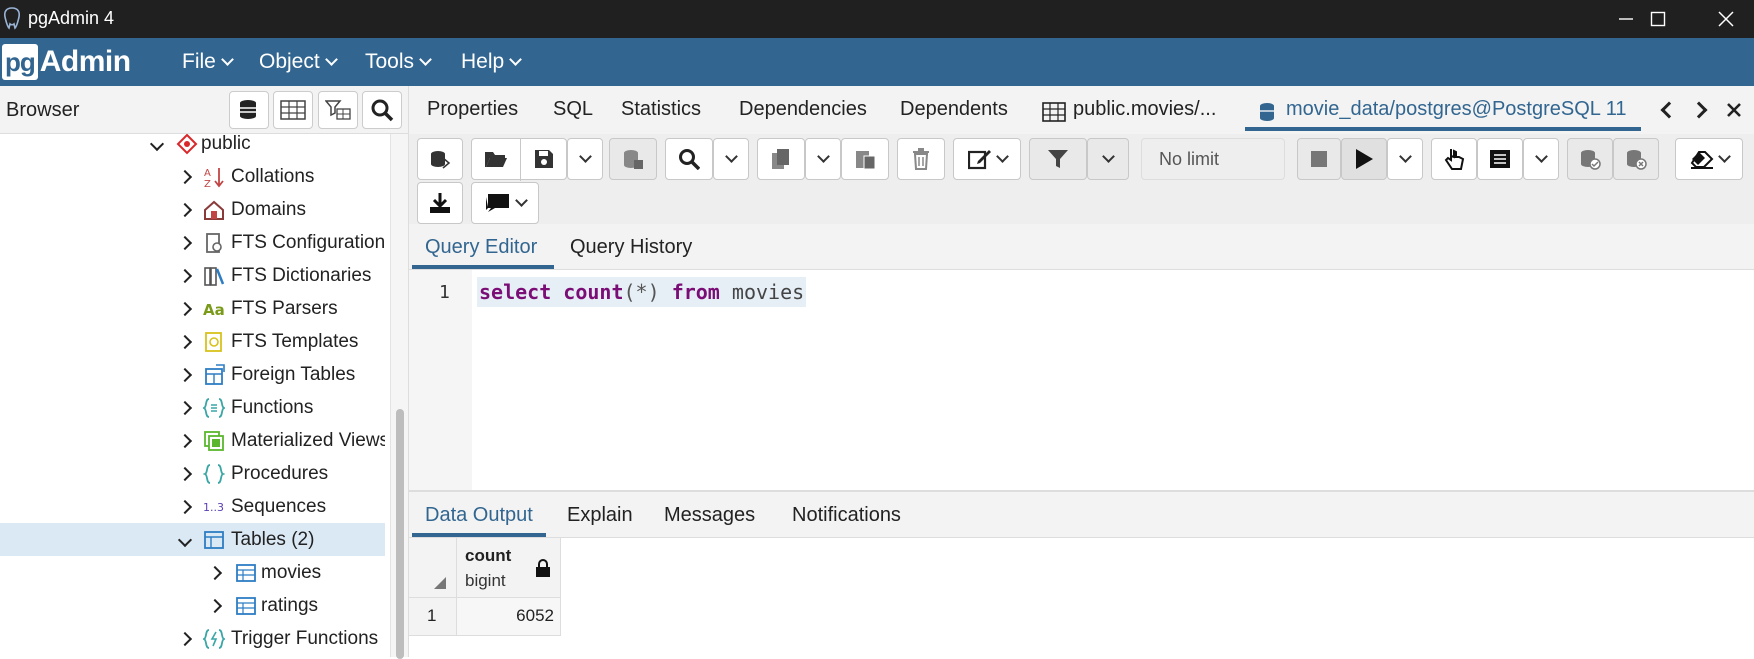  What do you see at coordinates (192, 605) in the screenshot?
I see `tree-item-ratings: ratings` at bounding box center [192, 605].